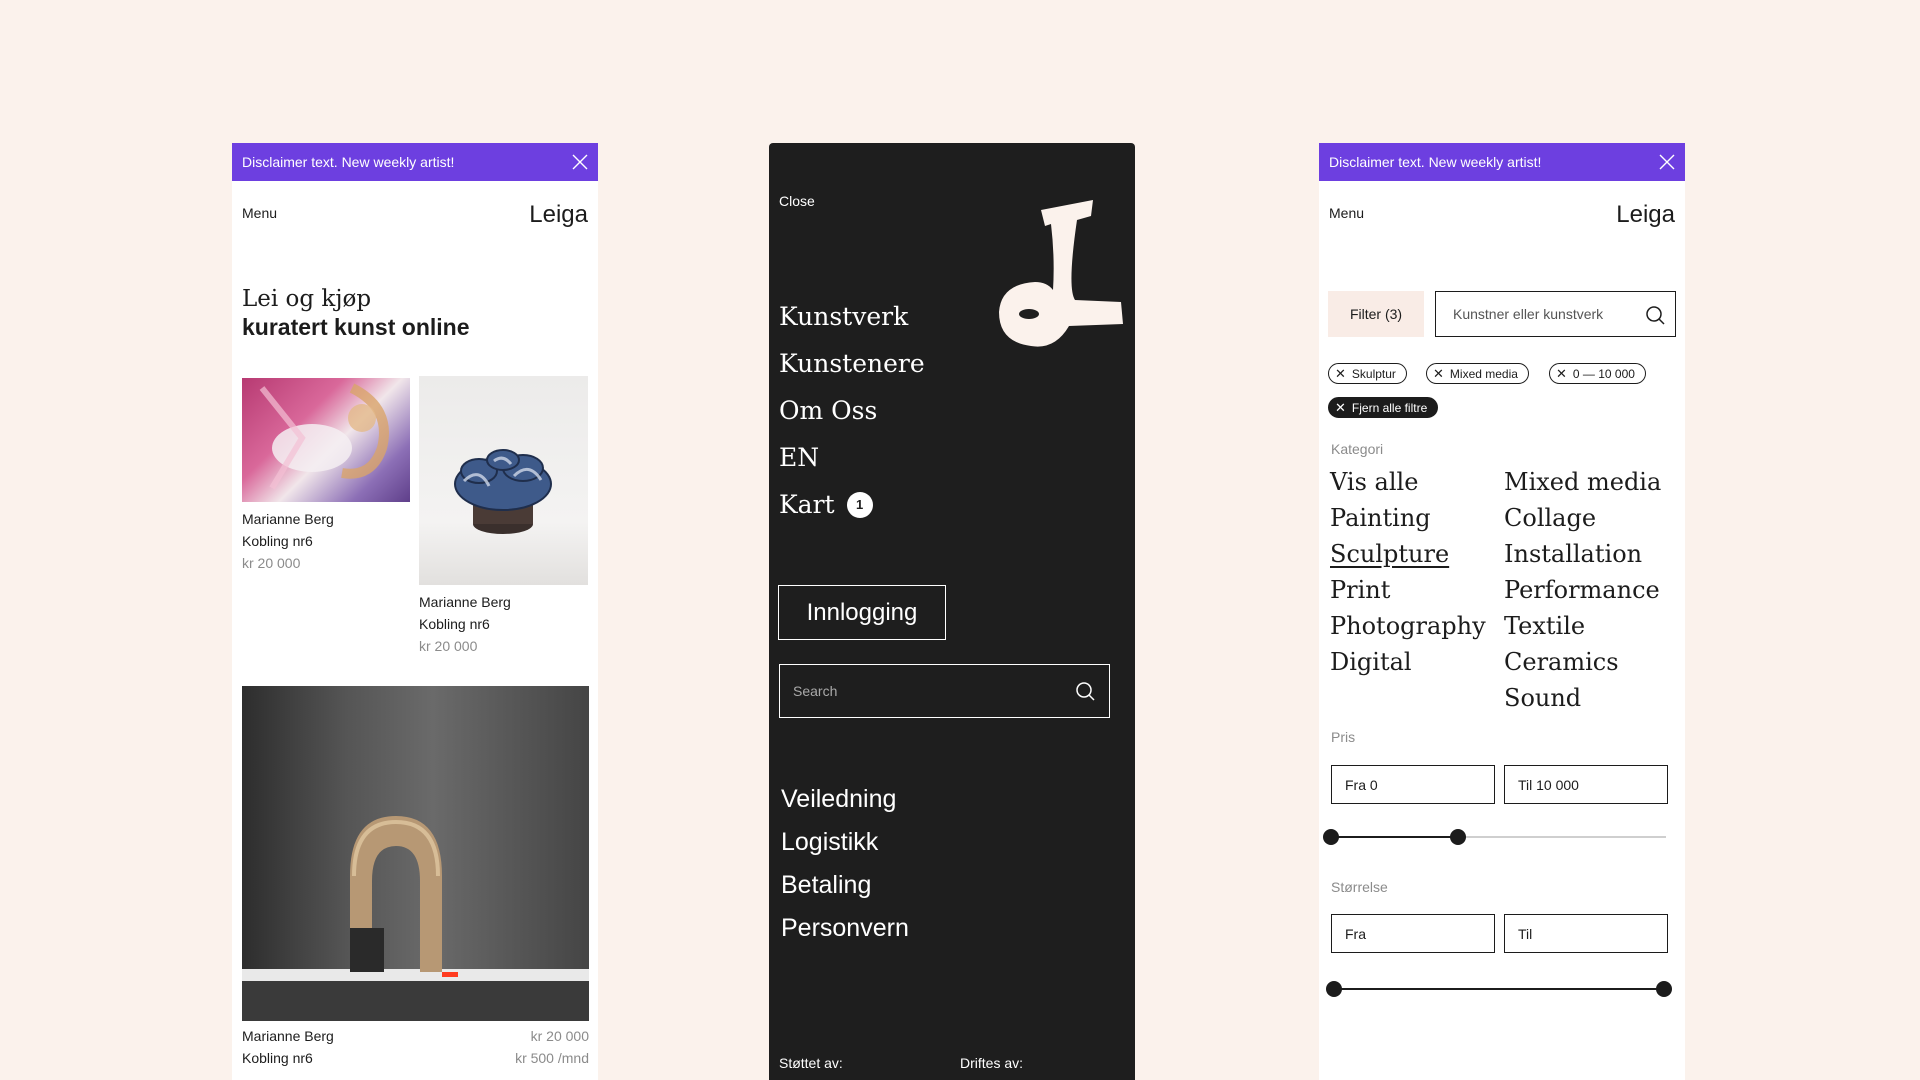  I want to click on nav-item-om-oss: Om Oss, so click(852, 410).